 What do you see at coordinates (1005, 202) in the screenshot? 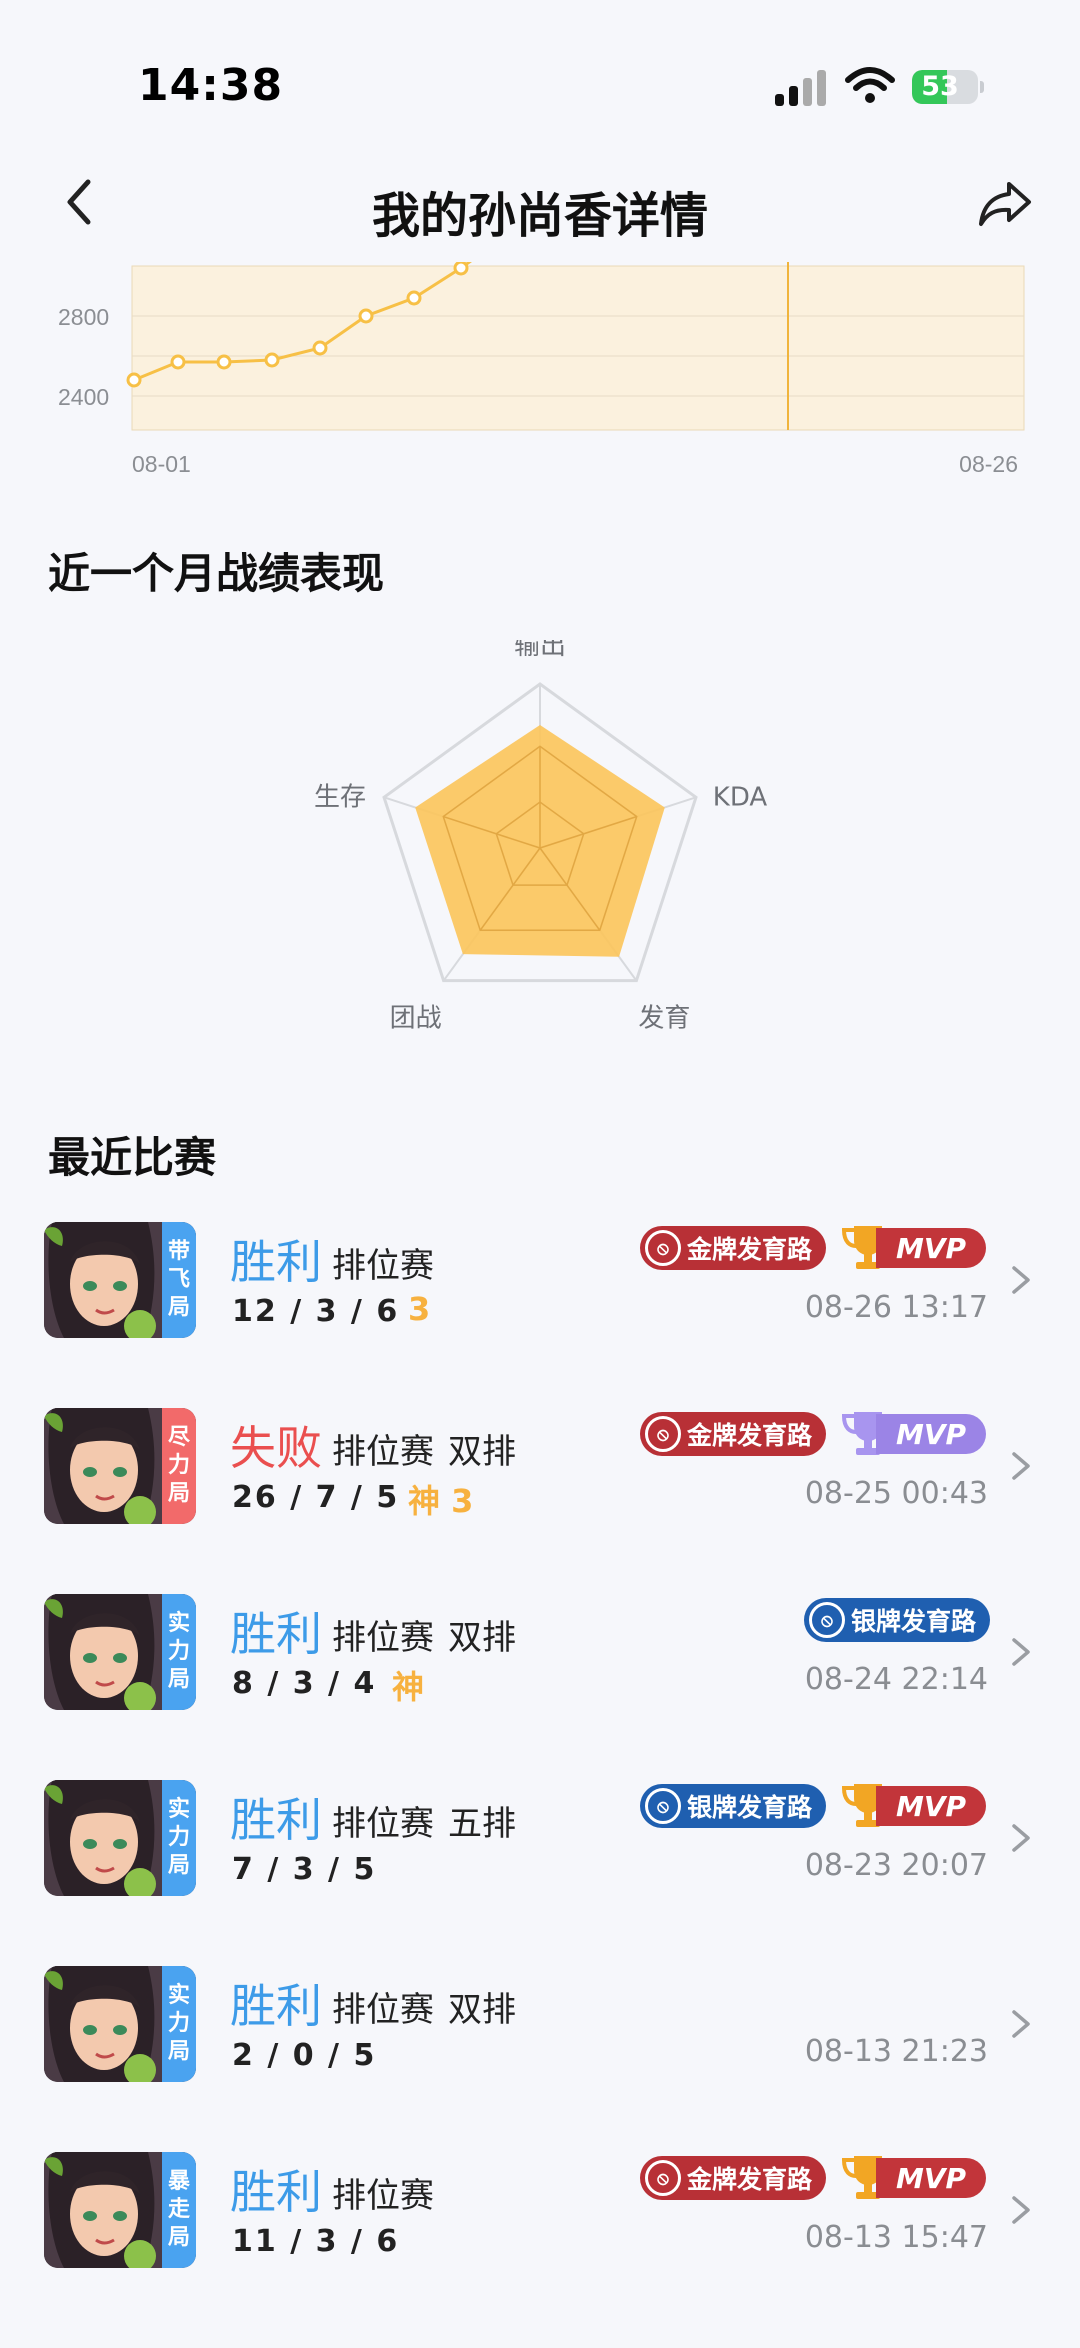
I see `share-button` at bounding box center [1005, 202].